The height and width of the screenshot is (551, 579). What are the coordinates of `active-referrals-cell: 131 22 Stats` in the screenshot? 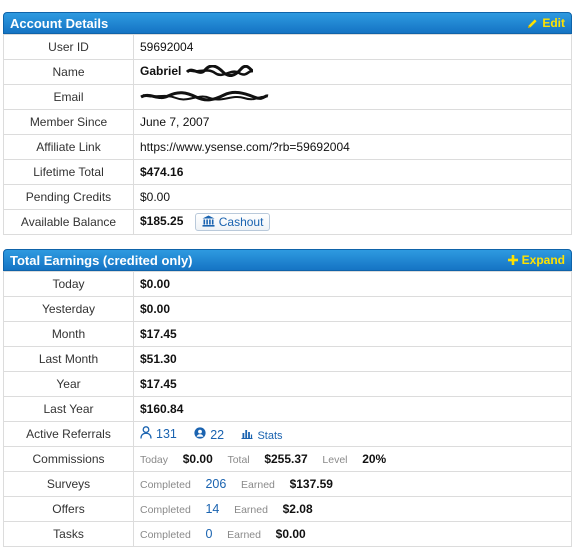 It's located at (352, 434).